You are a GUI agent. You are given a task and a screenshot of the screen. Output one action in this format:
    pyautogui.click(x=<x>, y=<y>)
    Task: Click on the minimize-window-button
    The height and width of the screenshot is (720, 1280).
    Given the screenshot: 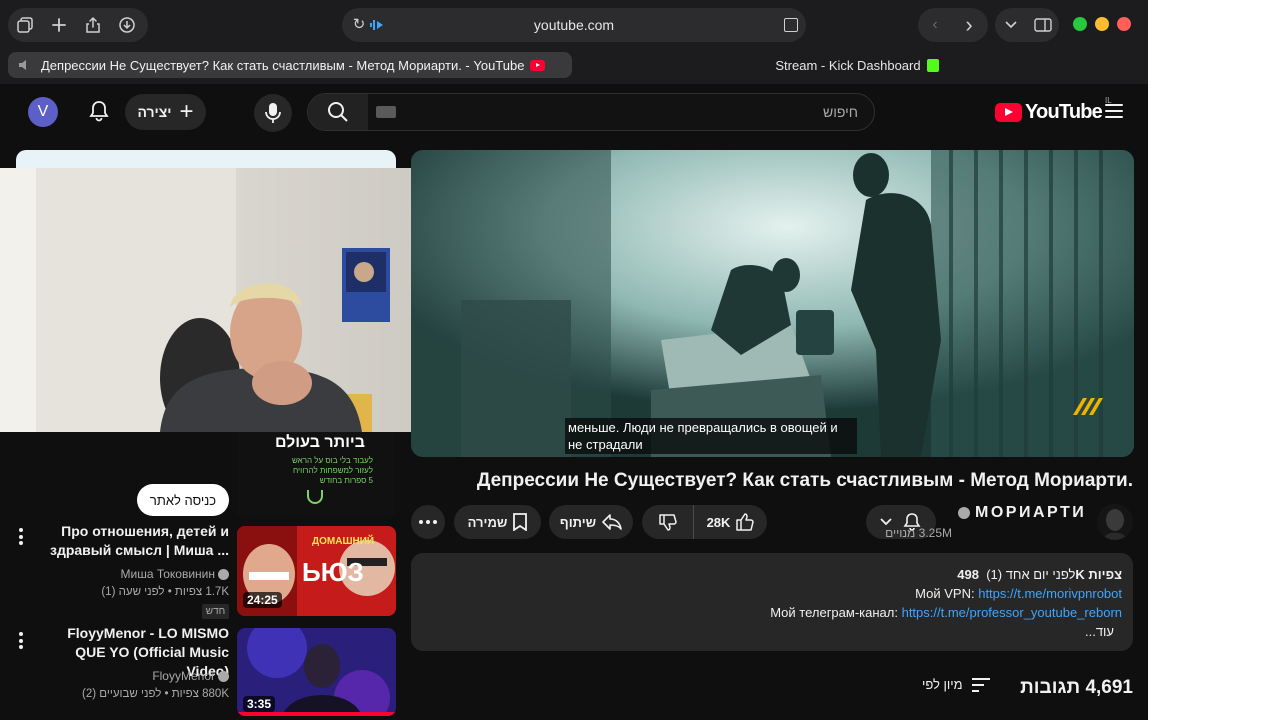 What is the action you would take?
    pyautogui.click(x=1102, y=24)
    